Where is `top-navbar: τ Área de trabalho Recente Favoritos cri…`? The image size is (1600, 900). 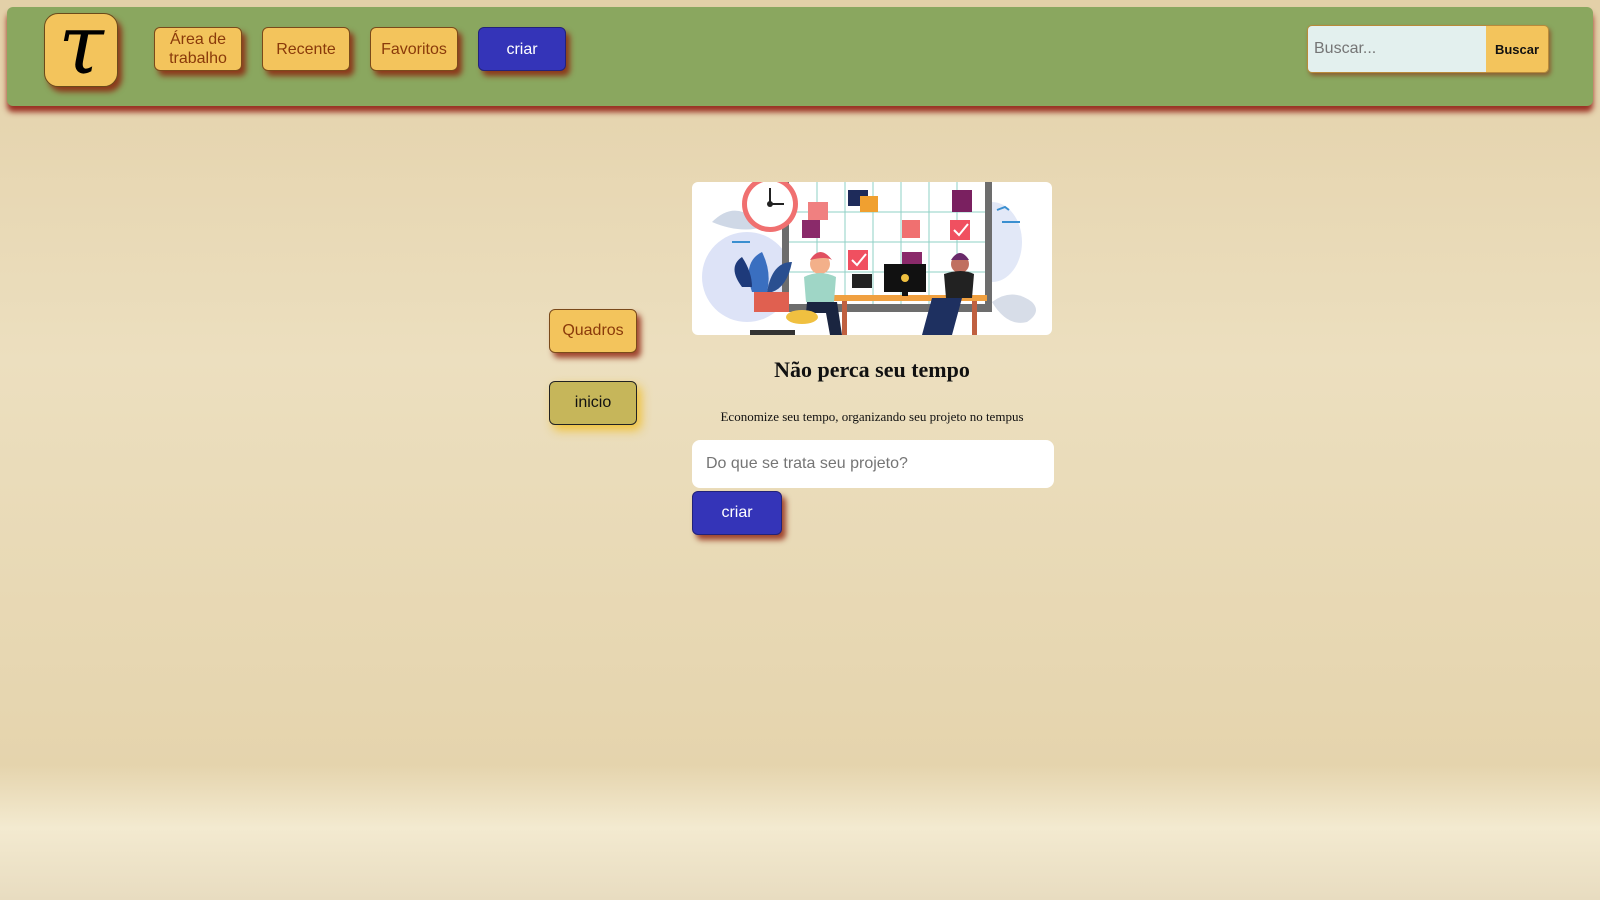
top-navbar: τ Área de trabalho Recente Favoritos cri… is located at coordinates (800, 55).